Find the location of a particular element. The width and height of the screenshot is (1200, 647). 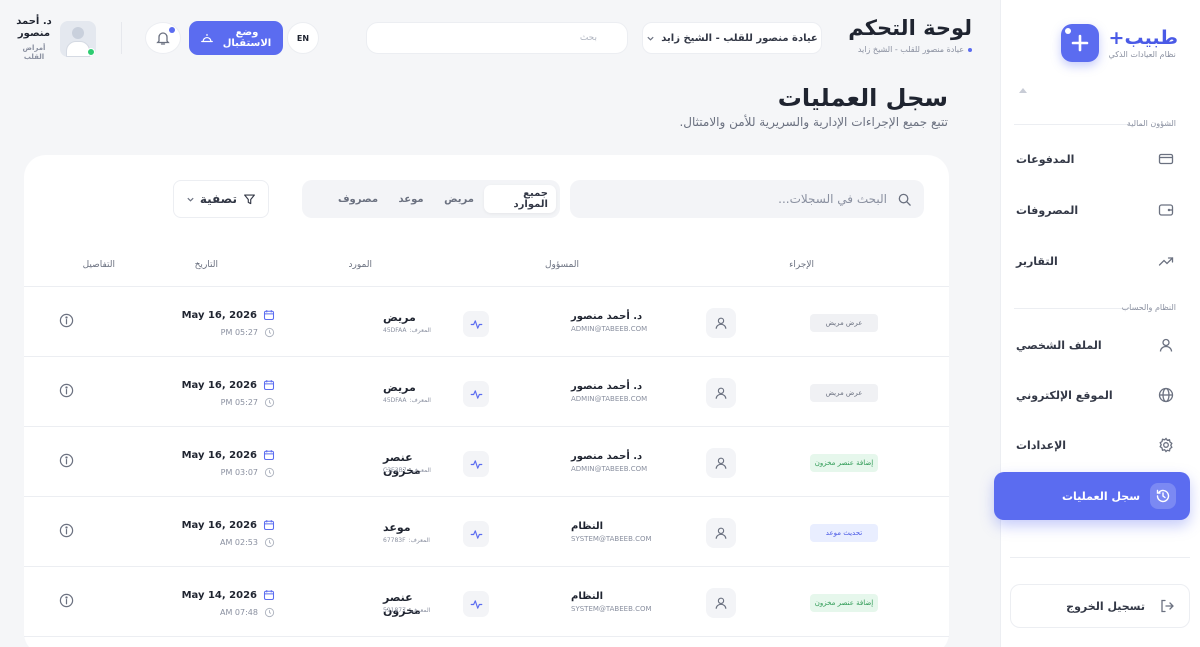

online-status-icon is located at coordinates (91, 52).